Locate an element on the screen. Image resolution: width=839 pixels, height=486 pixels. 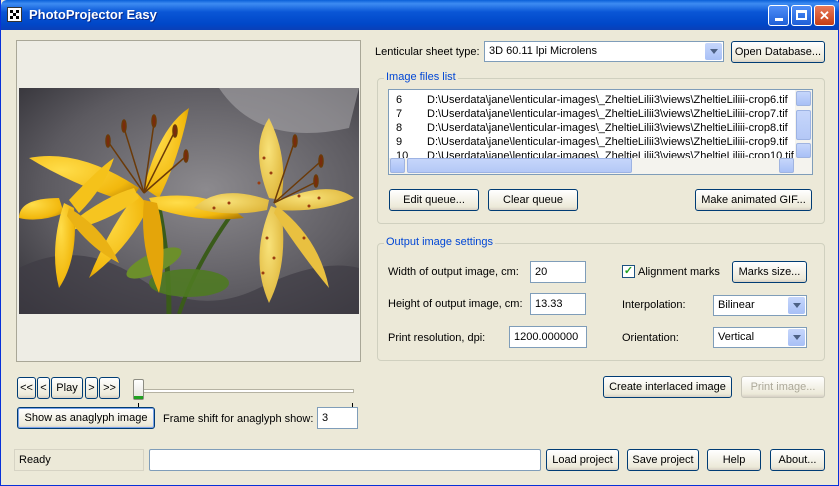
save-project-button: Save project is located at coordinates (663, 460).